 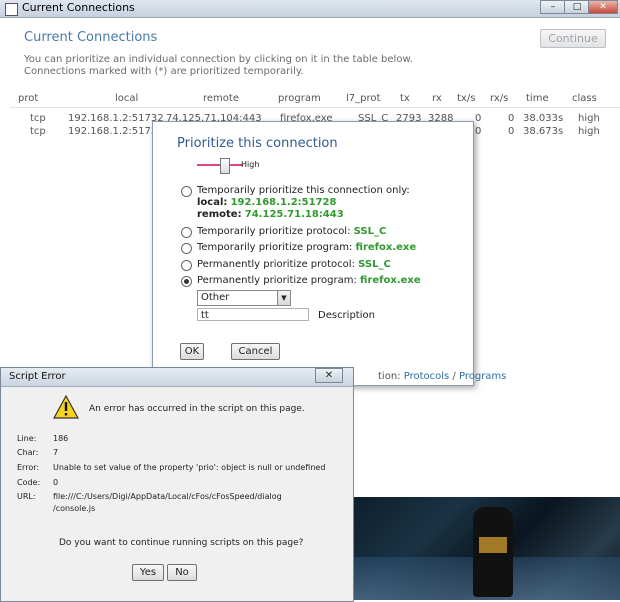 I want to click on page-title: Current Connections, so click(x=91, y=37).